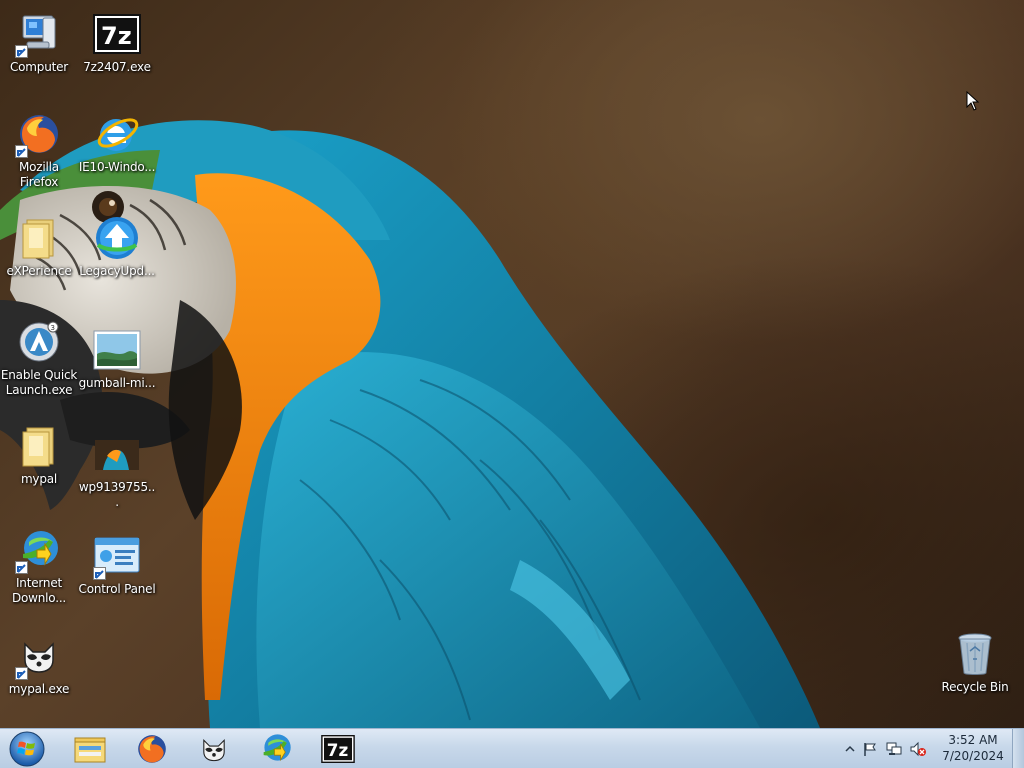 The image size is (1024, 768). I want to click on taskbar-7zip-button: 7z, so click(338, 749).